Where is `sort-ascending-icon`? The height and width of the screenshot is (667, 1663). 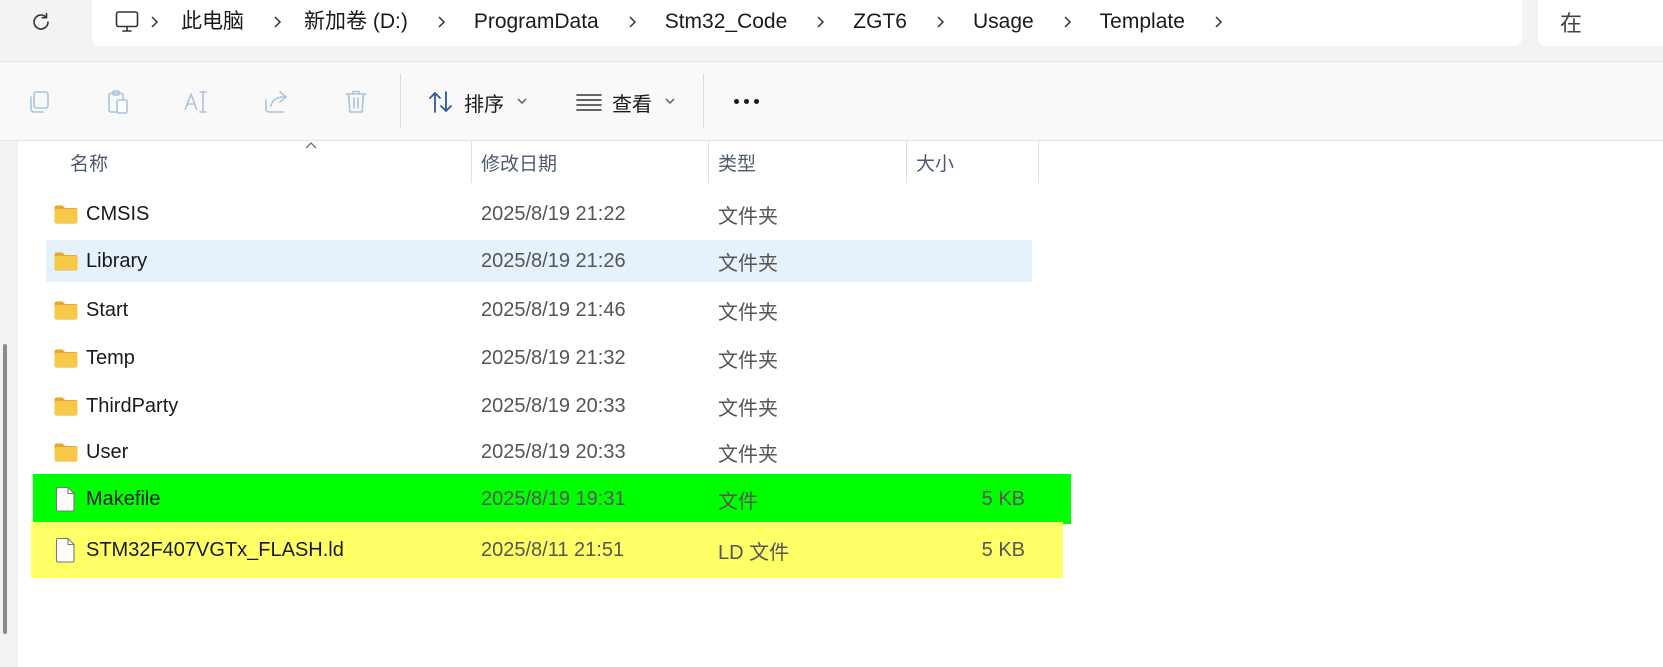
sort-ascending-icon is located at coordinates (311, 147).